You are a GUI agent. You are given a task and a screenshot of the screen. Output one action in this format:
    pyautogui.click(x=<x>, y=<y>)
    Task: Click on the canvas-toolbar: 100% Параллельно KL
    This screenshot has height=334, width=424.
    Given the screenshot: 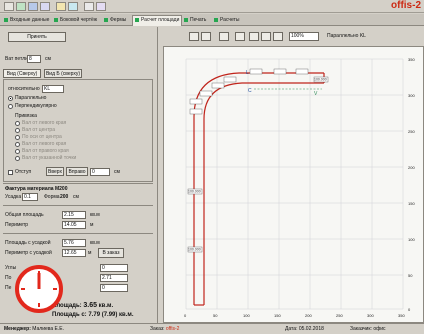 What is the action you would take?
    pyautogui.click(x=291, y=36)
    